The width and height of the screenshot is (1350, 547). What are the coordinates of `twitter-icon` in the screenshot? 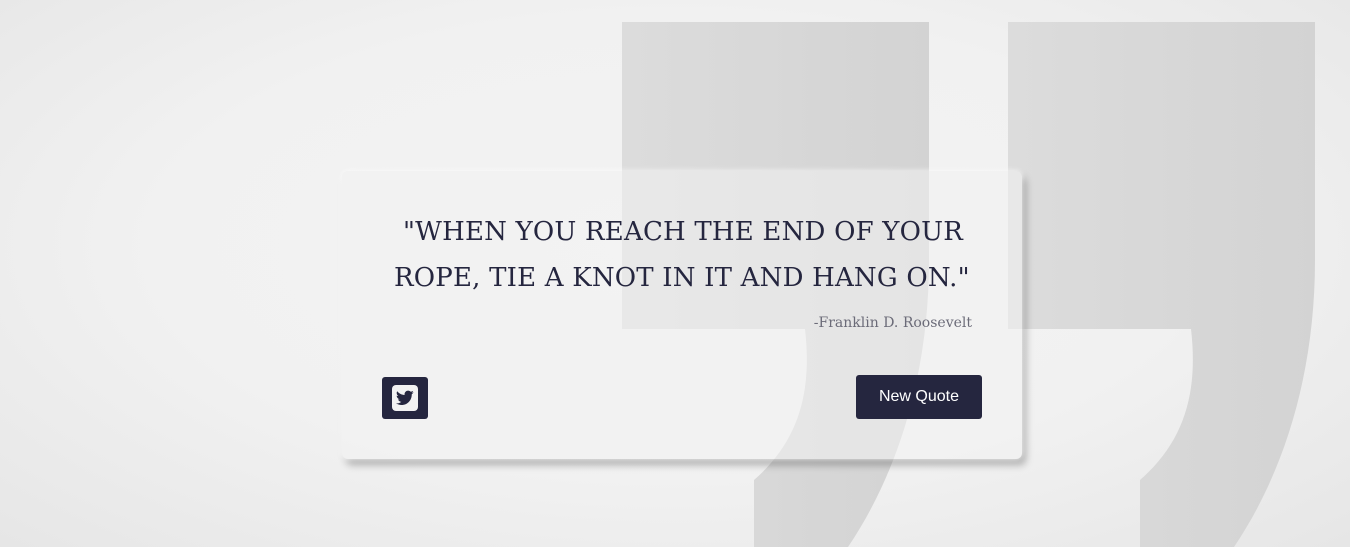 It's located at (405, 398).